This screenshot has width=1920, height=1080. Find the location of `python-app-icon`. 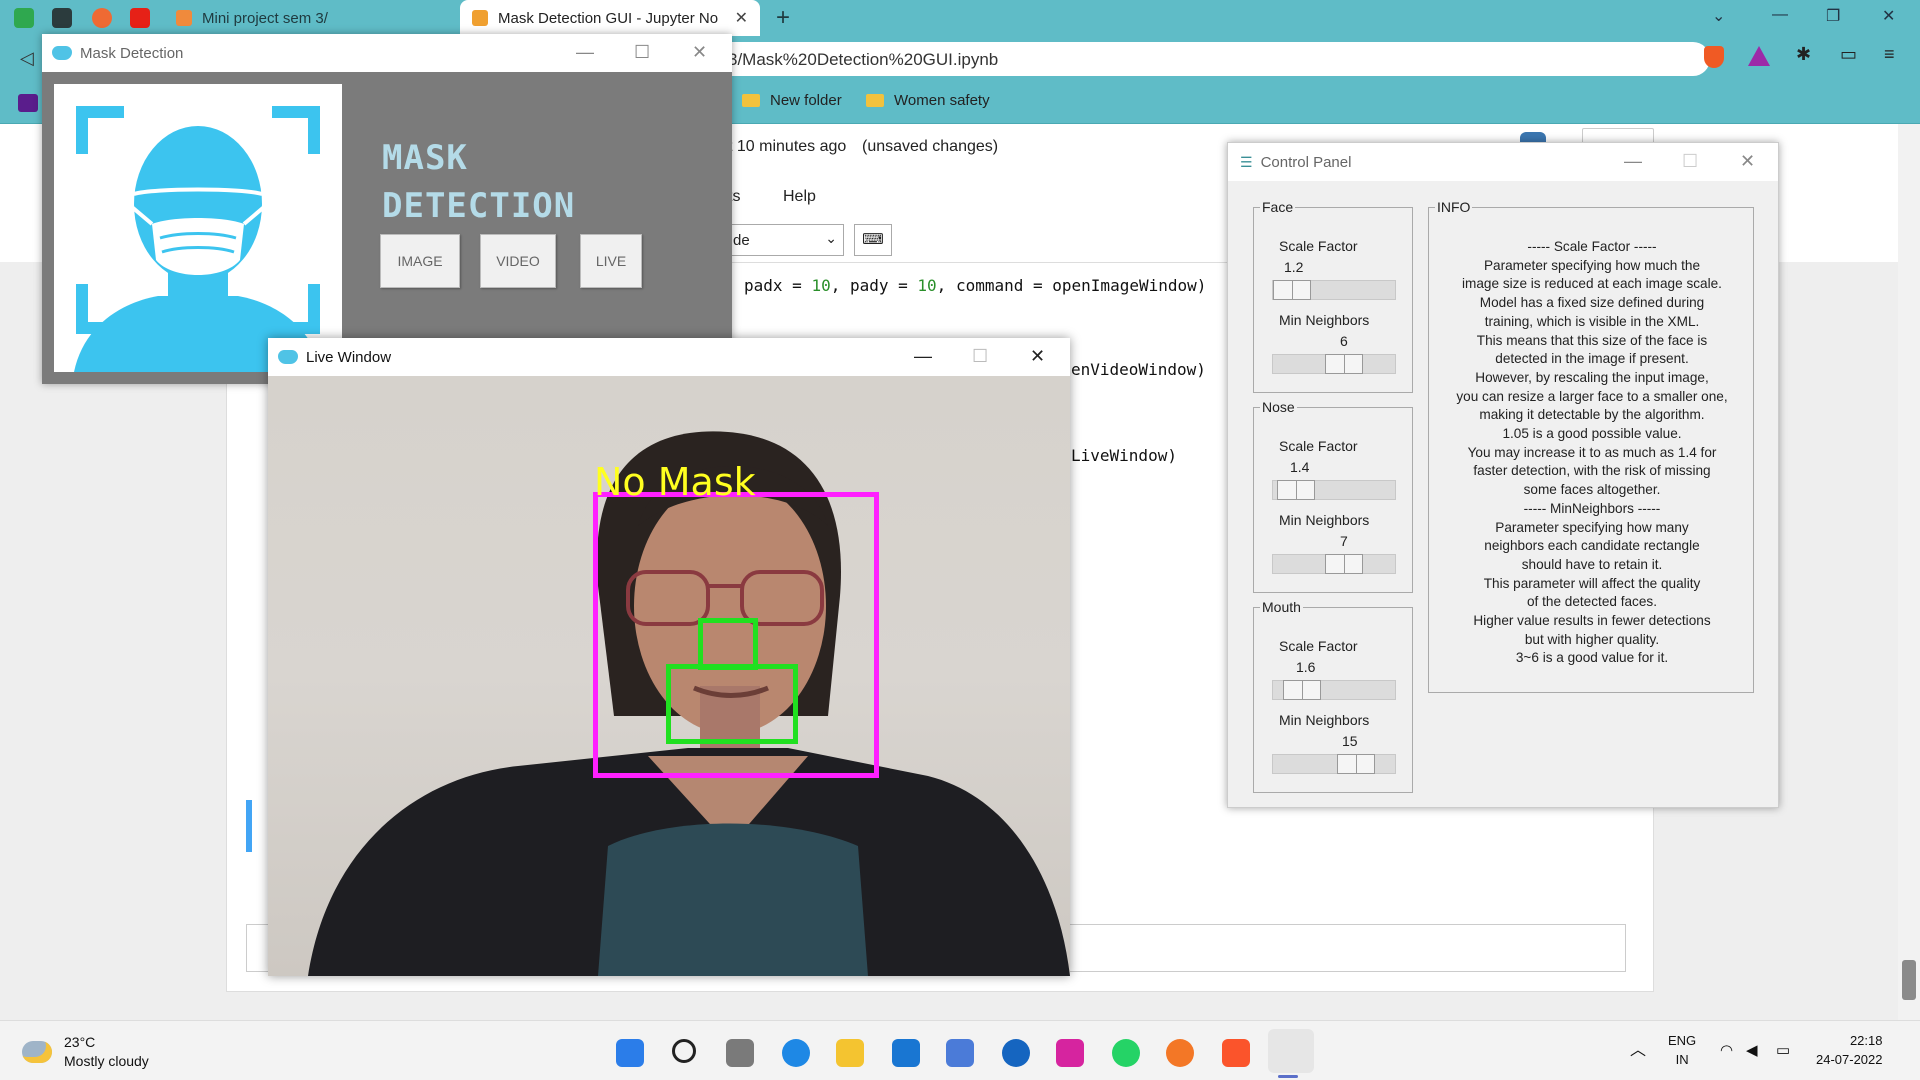

python-app-icon is located at coordinates (1291, 1051).